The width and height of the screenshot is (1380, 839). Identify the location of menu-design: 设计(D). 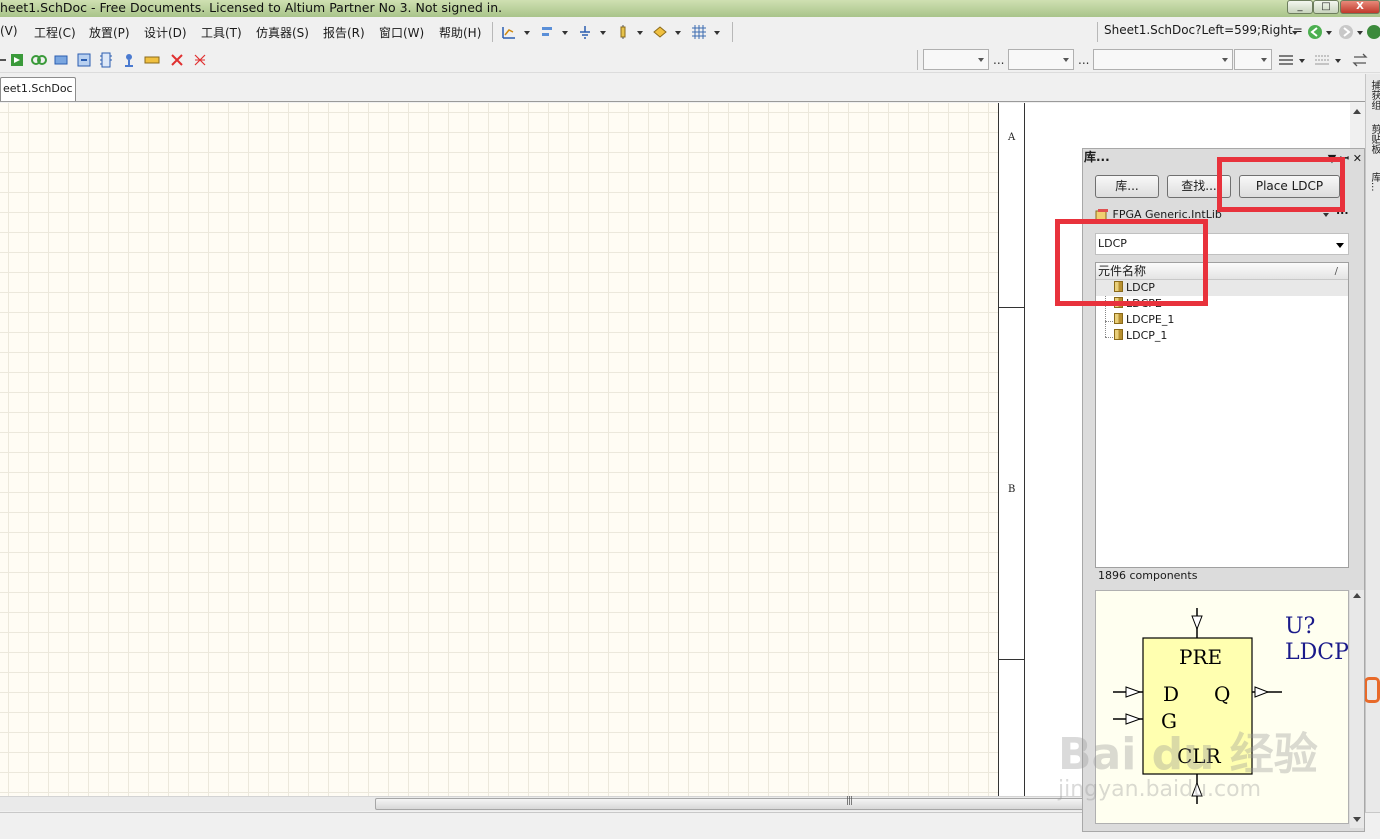
(165, 32).